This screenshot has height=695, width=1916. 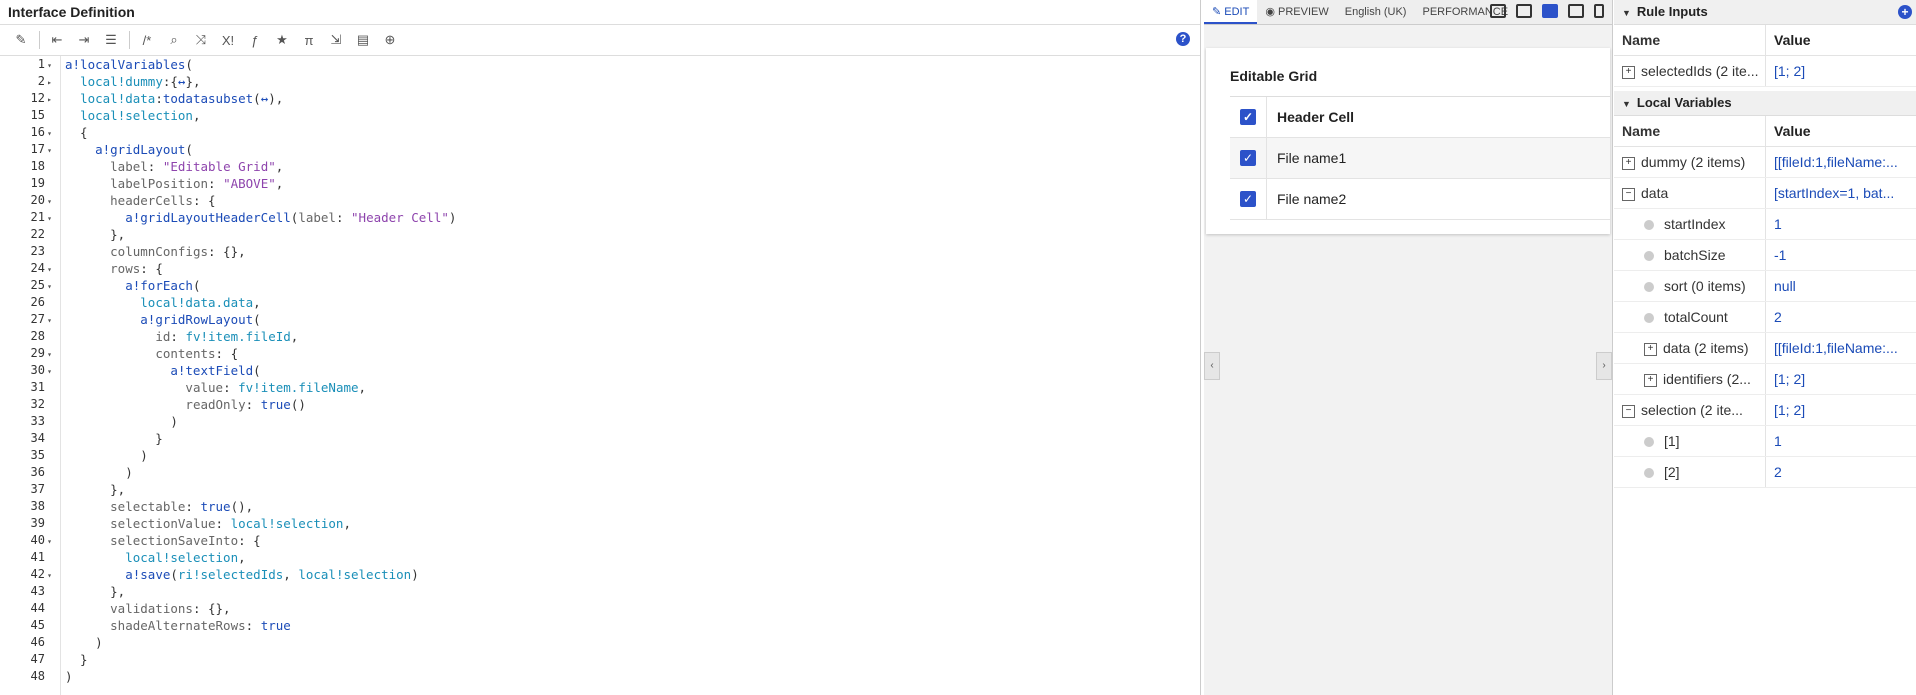 What do you see at coordinates (1765, 103) in the screenshot?
I see `local-variables-header: ▼ Local Variables` at bounding box center [1765, 103].